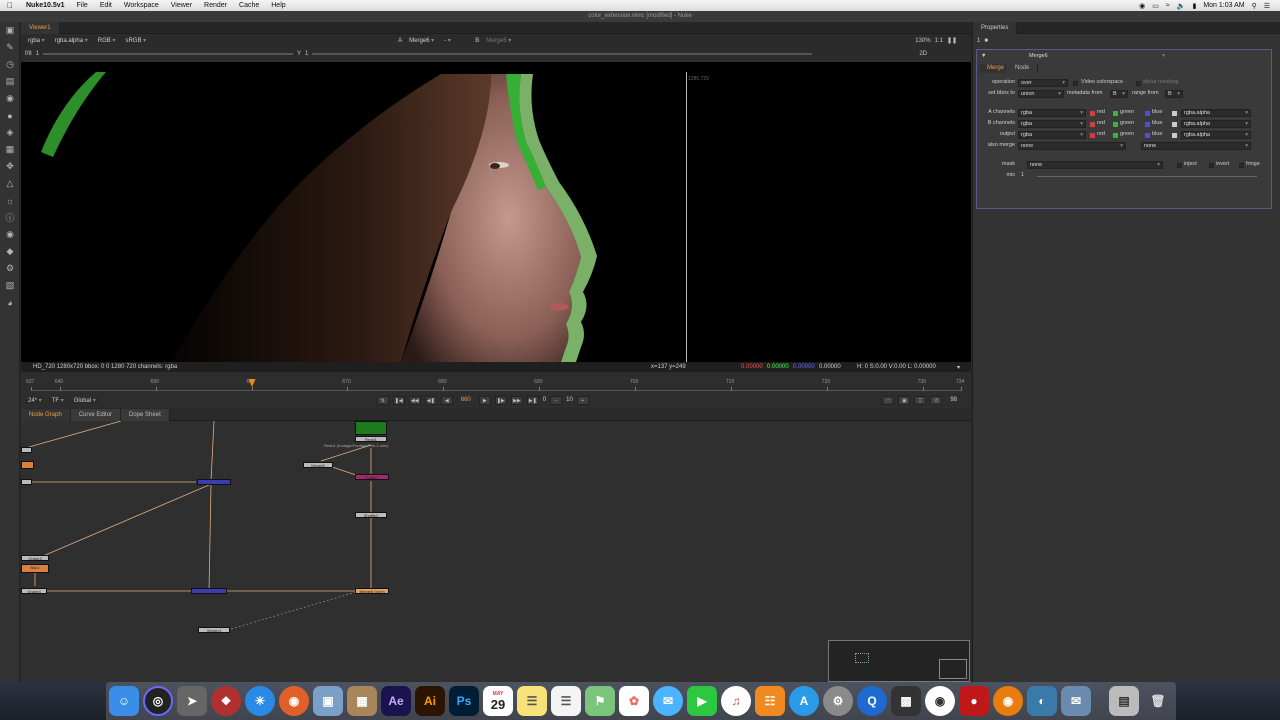 This screenshot has height=720, width=1280. I want to click on a-green-checkbox, so click(1115, 113).